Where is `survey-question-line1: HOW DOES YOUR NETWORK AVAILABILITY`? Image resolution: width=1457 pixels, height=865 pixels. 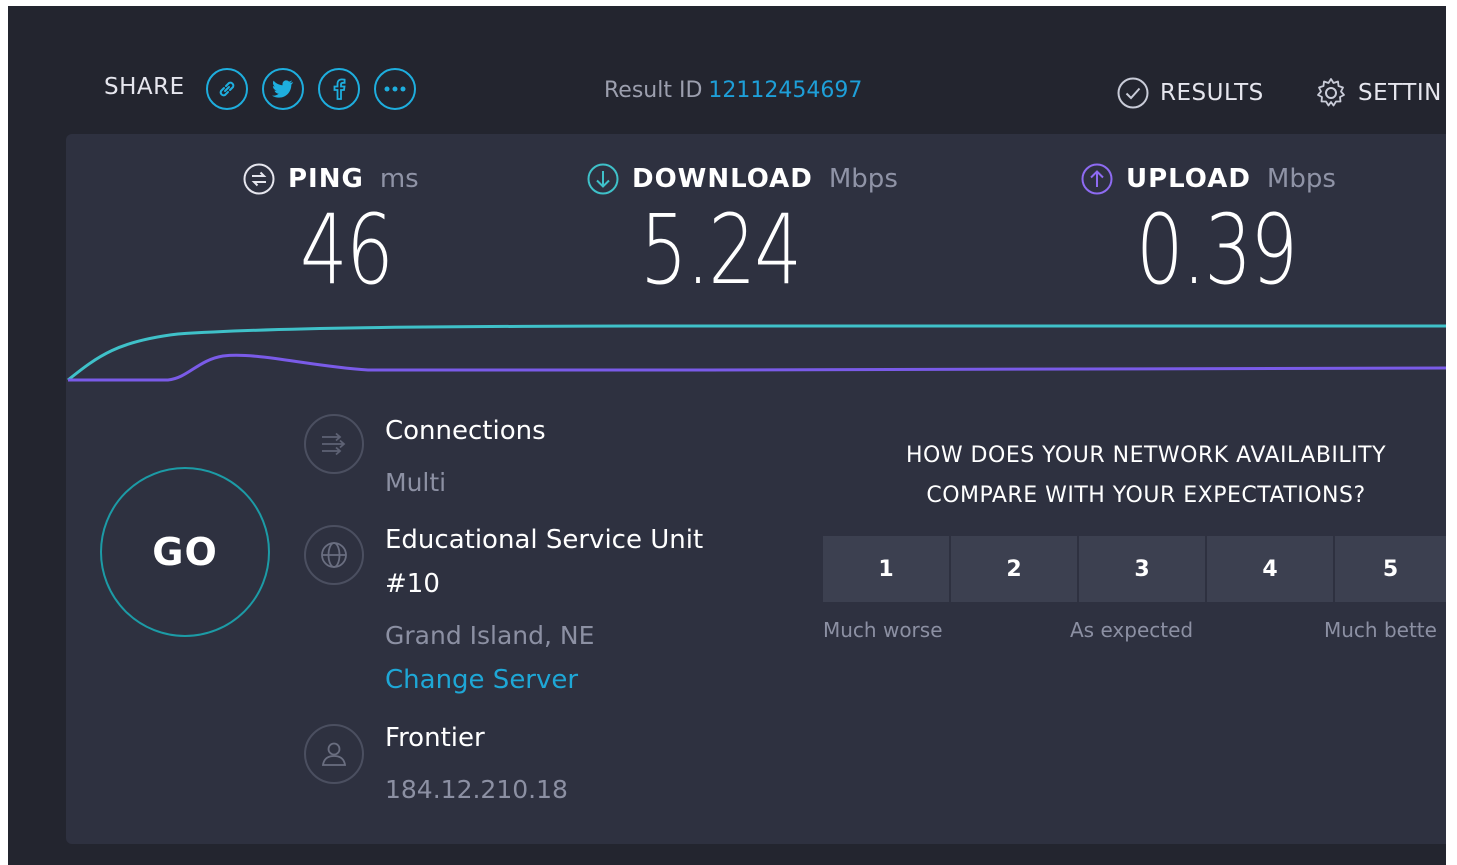
survey-question-line1: HOW DOES YOUR NETWORK AVAILABILITY is located at coordinates (1146, 455).